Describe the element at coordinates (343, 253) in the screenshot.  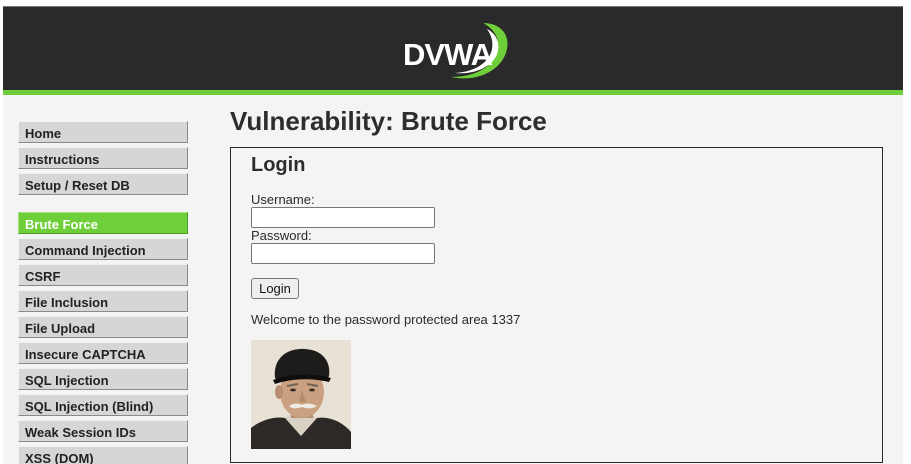
I see `password-input` at that location.